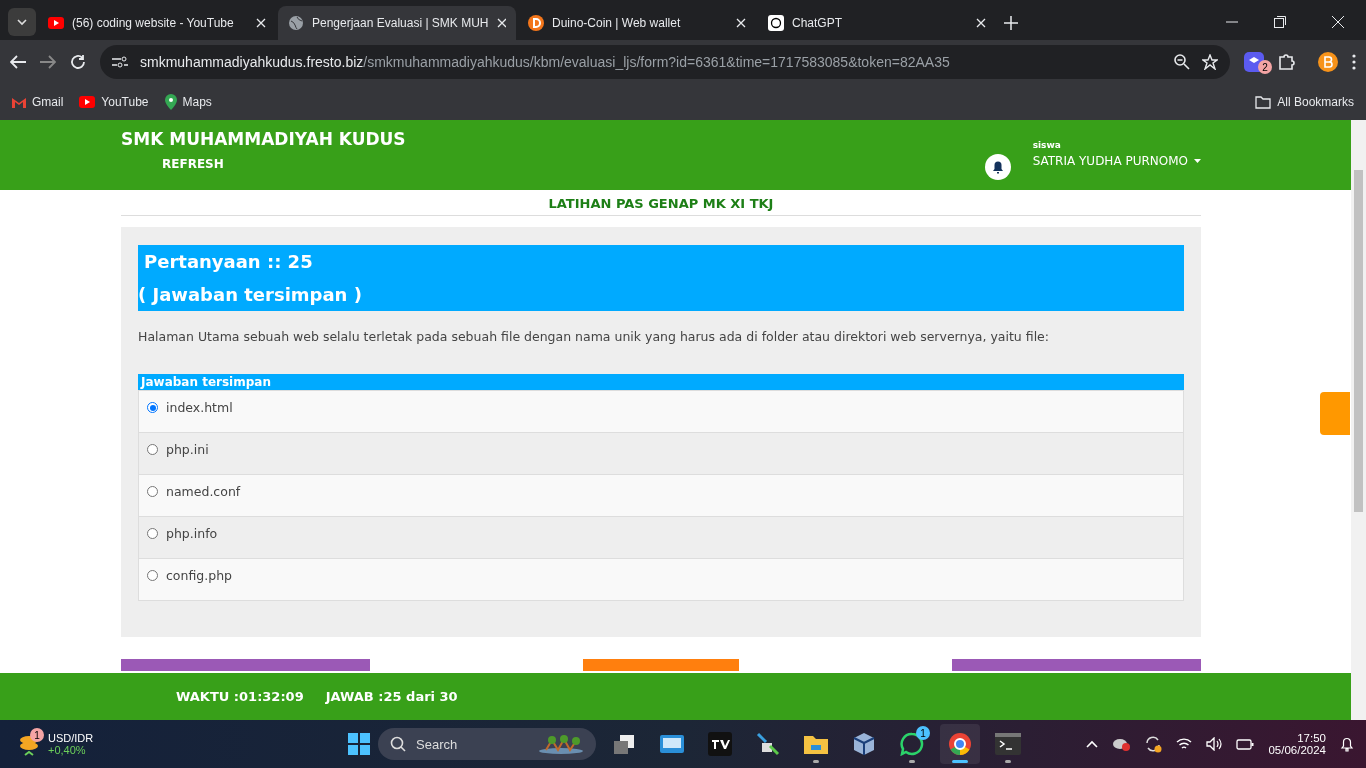 Image resolution: width=1366 pixels, height=768 pixels. Describe the element at coordinates (1254, 62) in the screenshot. I see `extension-icon` at that location.